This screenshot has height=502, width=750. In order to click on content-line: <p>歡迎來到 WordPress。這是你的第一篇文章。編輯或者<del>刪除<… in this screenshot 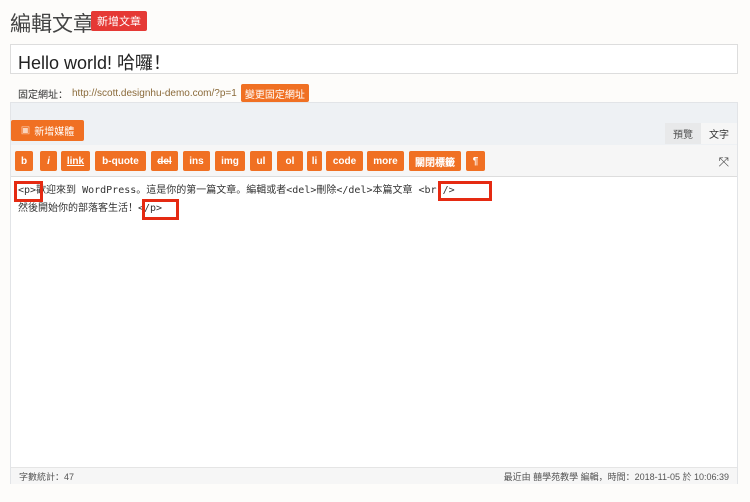, I will do `click(236, 190)`.